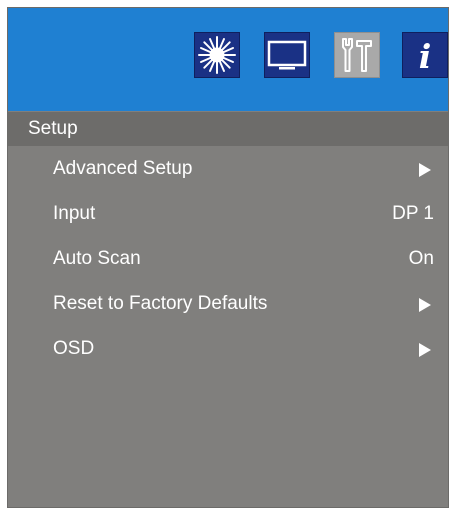 Image resolution: width=456 pixels, height=515 pixels. I want to click on menu-item-label: Auto Scan, so click(97, 258).